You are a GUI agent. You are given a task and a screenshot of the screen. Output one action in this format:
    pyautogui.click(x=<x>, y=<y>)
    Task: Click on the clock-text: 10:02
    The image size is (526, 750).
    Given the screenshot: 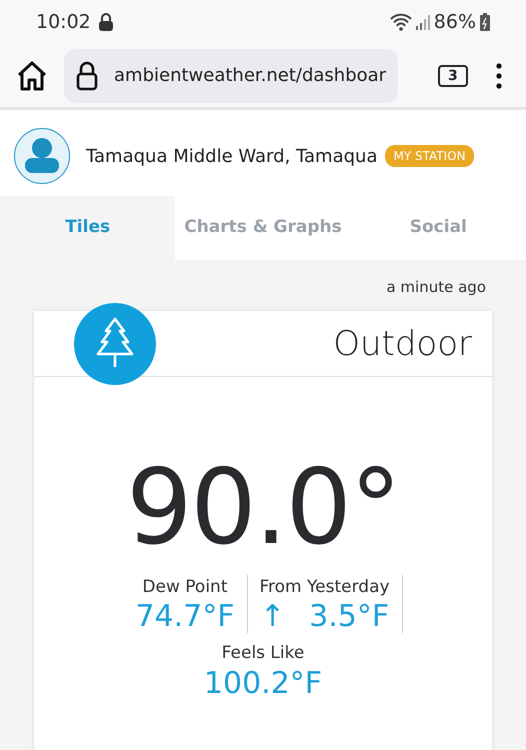 What is the action you would take?
    pyautogui.click(x=63, y=22)
    